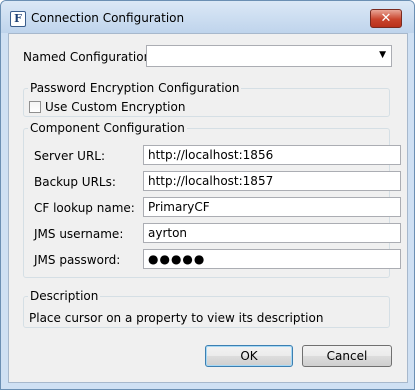 Image resolution: width=415 pixels, height=390 pixels. Describe the element at coordinates (77, 260) in the screenshot. I see `jms-password-label: JMS password:` at that location.